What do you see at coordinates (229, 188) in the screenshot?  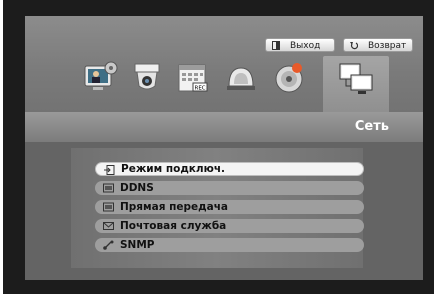 I see `menu-item-ddns: DDNS` at bounding box center [229, 188].